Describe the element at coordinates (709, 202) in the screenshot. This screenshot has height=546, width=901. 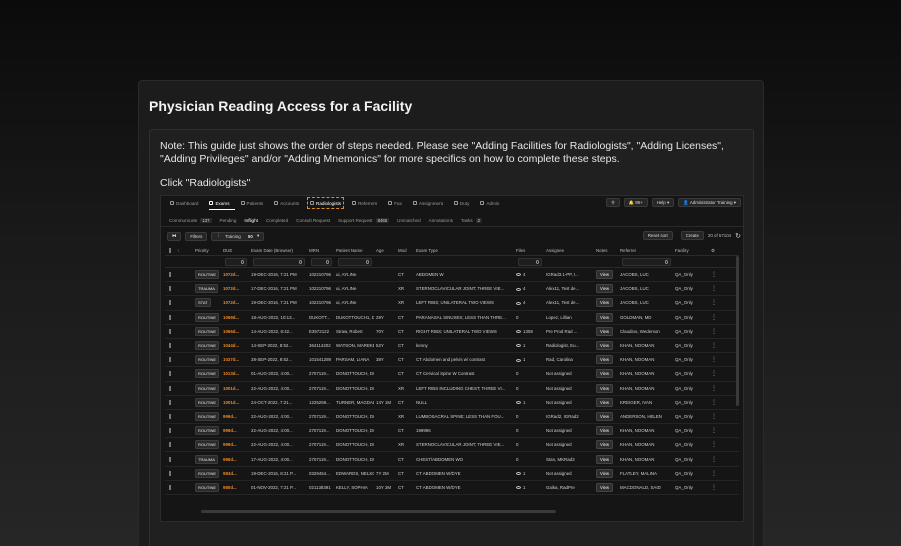
I see `user-menu-button: 👤 Administrator Training ▾` at that location.